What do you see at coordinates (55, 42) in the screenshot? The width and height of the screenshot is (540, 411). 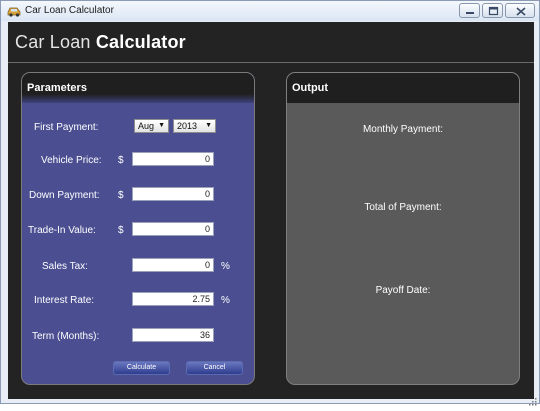 I see `page-title-light: Car Loan` at bounding box center [55, 42].